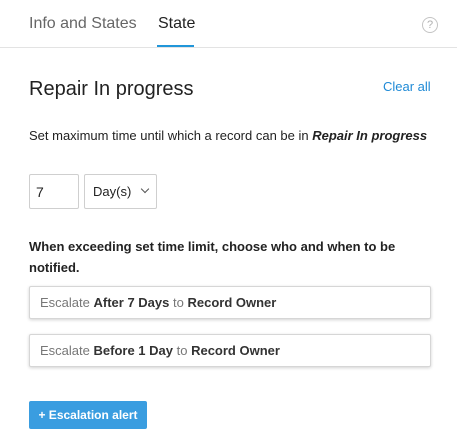 The width and height of the screenshot is (457, 444). I want to click on tab-info-and-states: Info and States, so click(83, 24).